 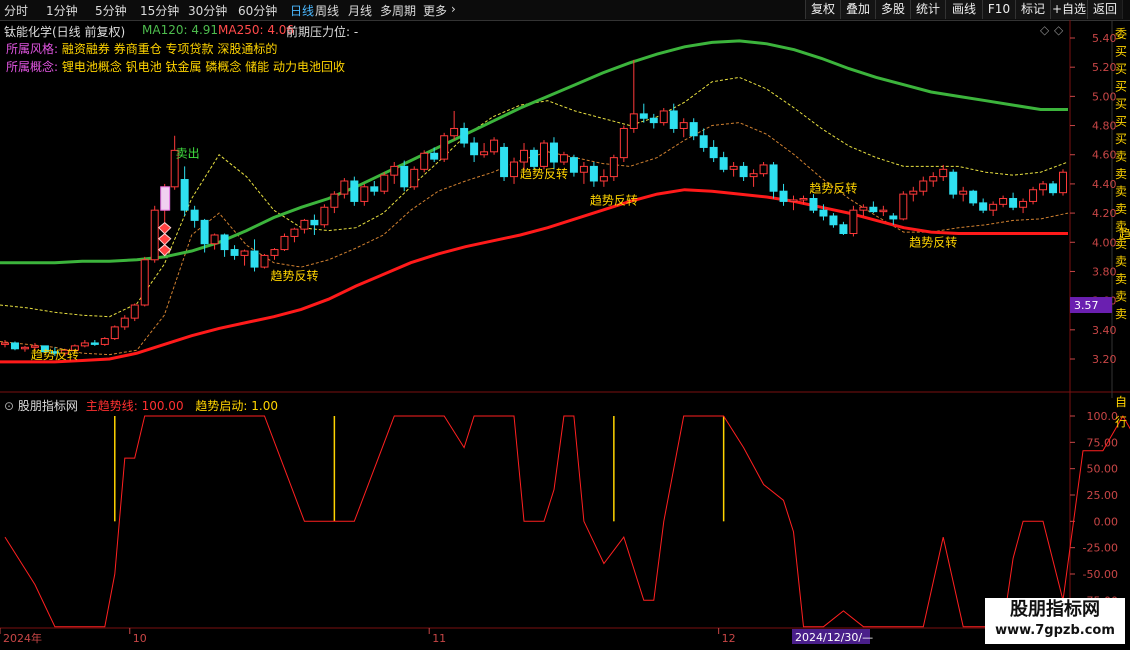 I want to click on more-arrow-icon: ›, so click(x=453, y=9).